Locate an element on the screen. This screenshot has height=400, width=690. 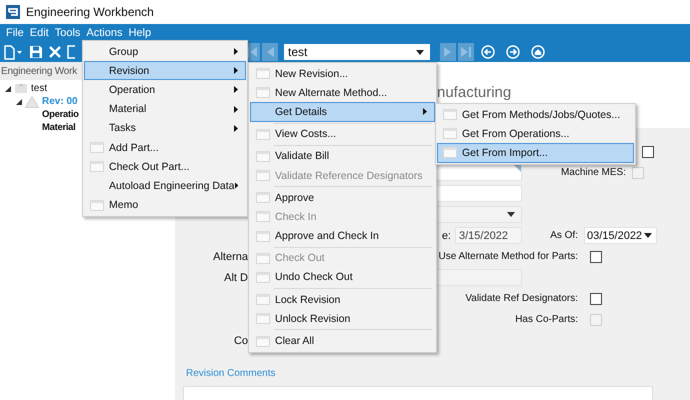
new-document-icon is located at coordinates (13, 52).